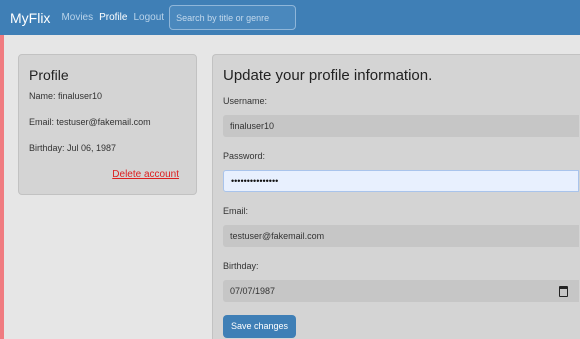  Describe the element at coordinates (260, 326) in the screenshot. I see `save-changes-button: Save changes` at that location.